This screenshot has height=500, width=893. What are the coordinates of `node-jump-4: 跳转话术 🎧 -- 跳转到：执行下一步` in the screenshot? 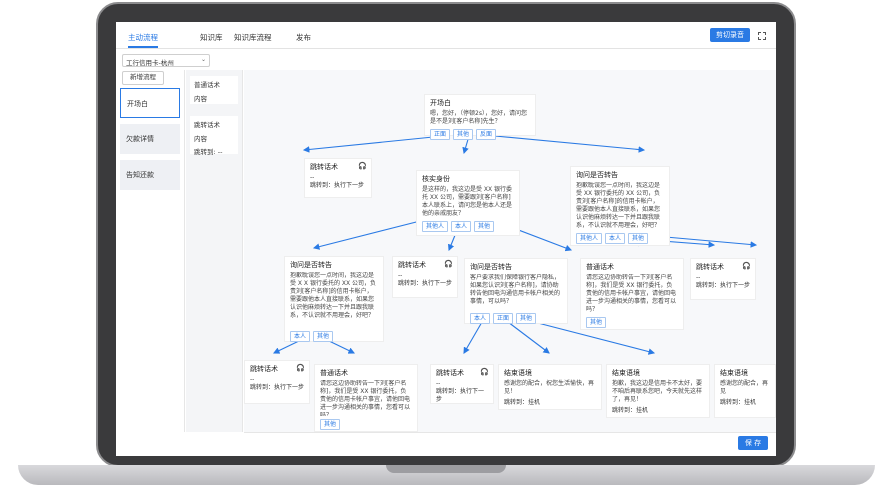 It's located at (277, 382).